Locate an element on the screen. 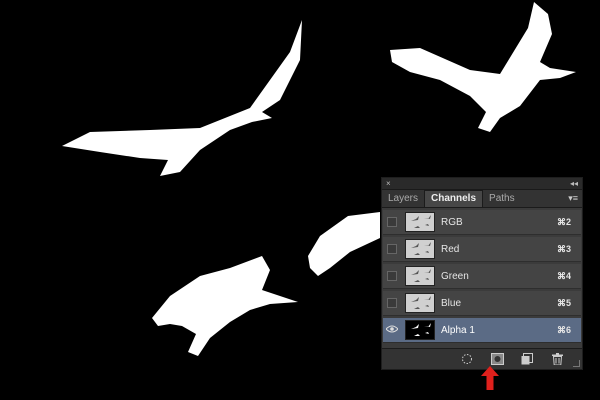 Image resolution: width=600 pixels, height=400 pixels. load-selection-button is located at coordinates (467, 359).